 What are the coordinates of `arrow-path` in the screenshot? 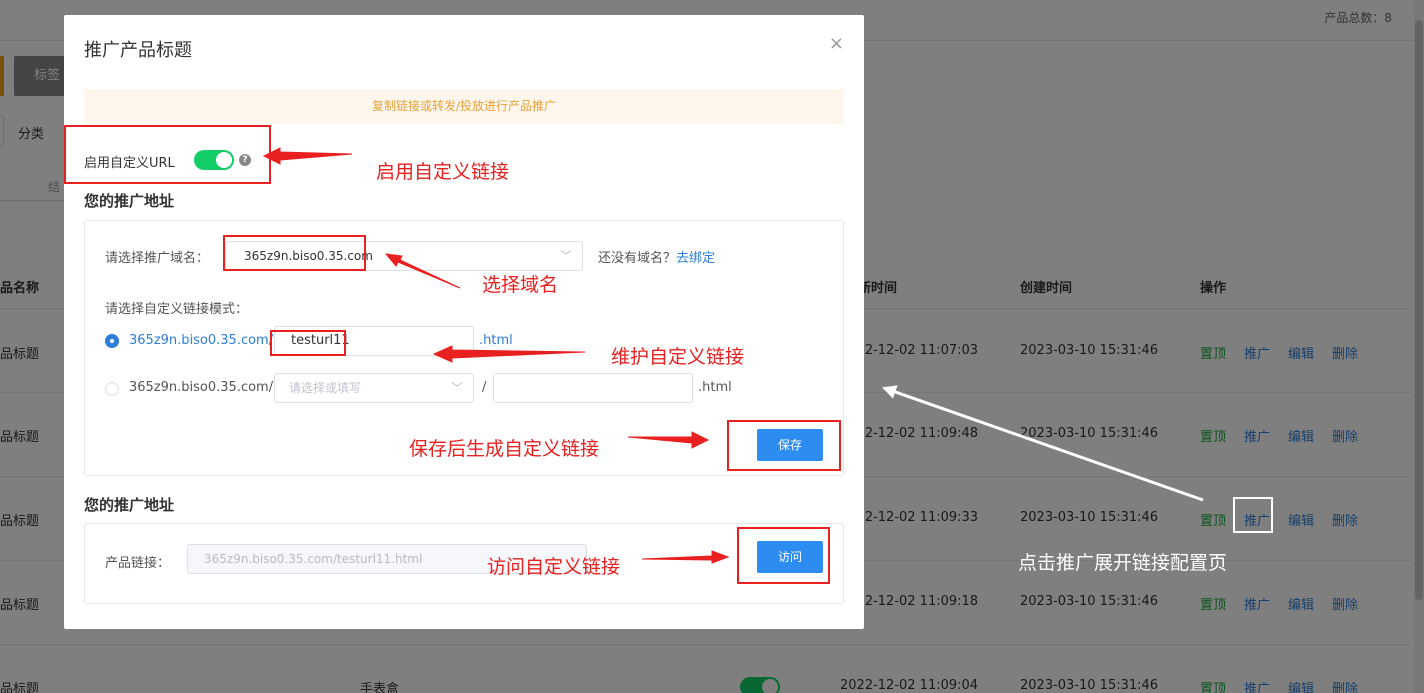 It's located at (509, 354).